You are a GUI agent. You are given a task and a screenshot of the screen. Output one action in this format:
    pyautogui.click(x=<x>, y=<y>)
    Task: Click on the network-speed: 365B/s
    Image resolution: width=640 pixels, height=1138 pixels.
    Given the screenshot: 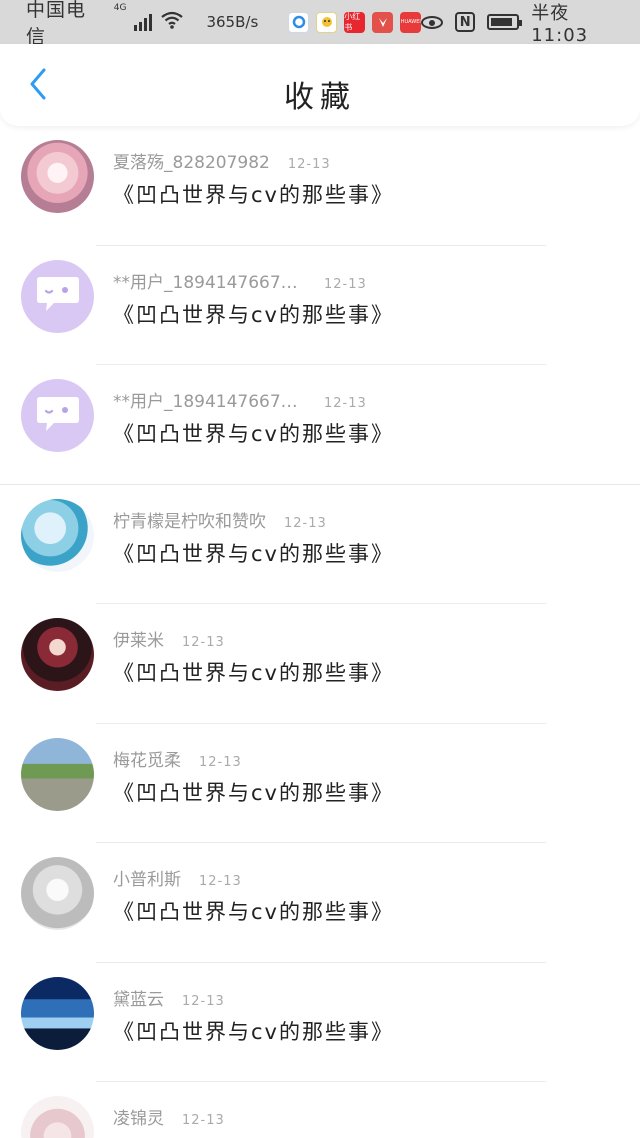 What is the action you would take?
    pyautogui.click(x=232, y=22)
    